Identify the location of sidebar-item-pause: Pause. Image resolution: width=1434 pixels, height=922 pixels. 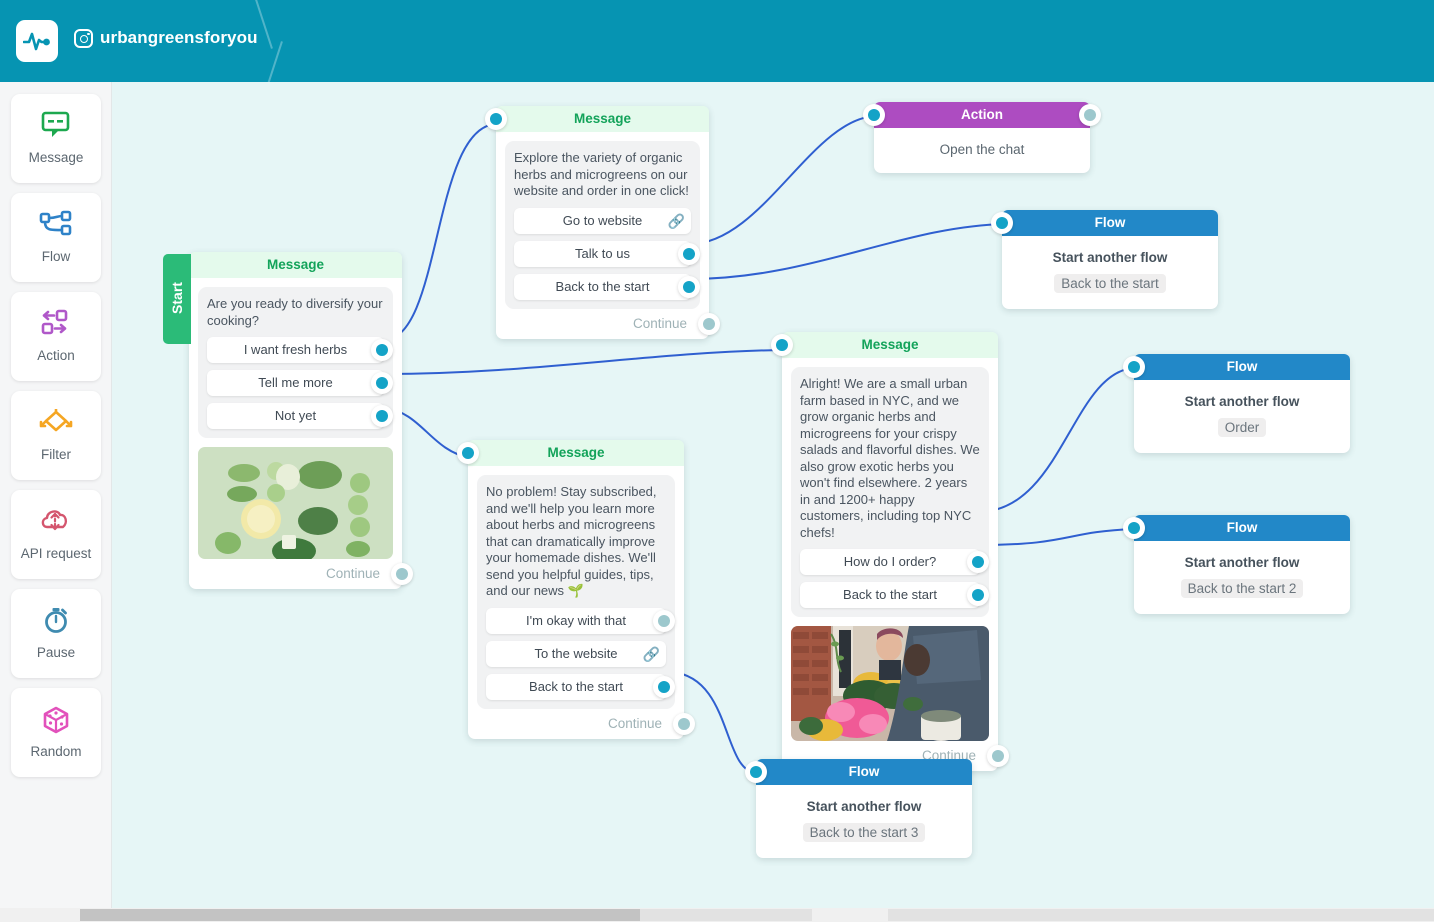
(56, 633).